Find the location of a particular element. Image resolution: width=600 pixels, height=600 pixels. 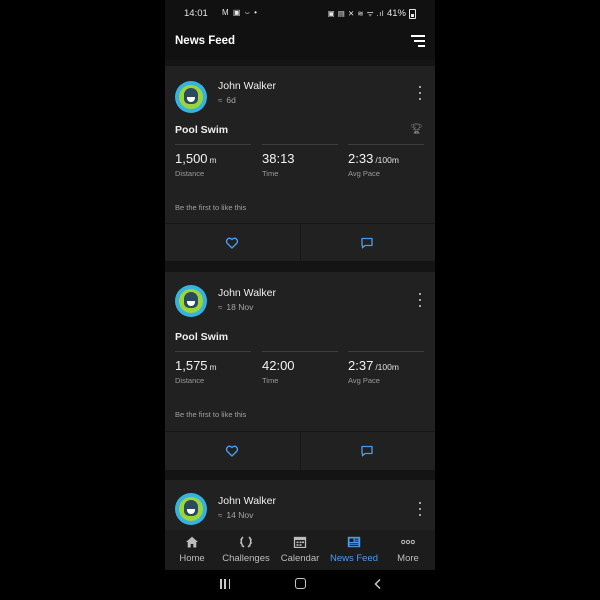

activity-date: ≈14 Nov is located at coordinates (235, 515).